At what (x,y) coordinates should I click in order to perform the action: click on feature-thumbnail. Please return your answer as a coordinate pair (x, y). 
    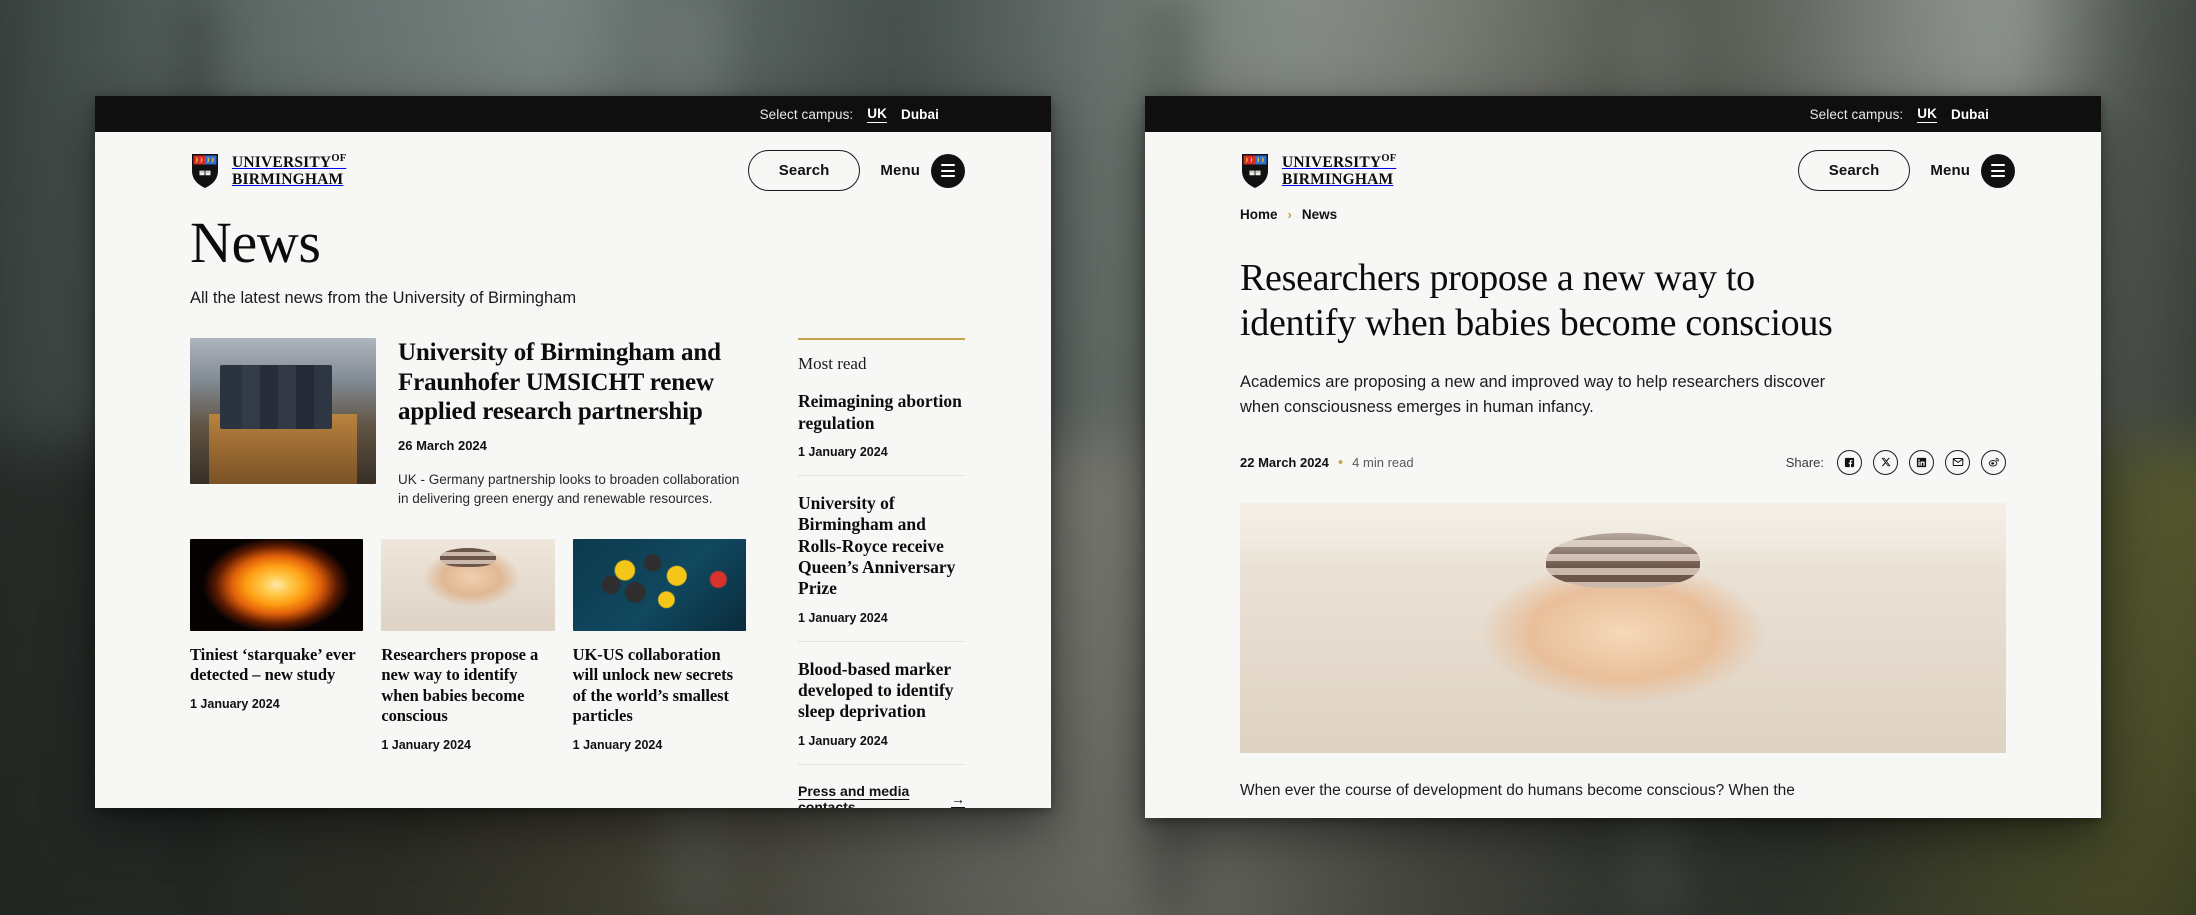
    Looking at the image, I should click on (283, 411).